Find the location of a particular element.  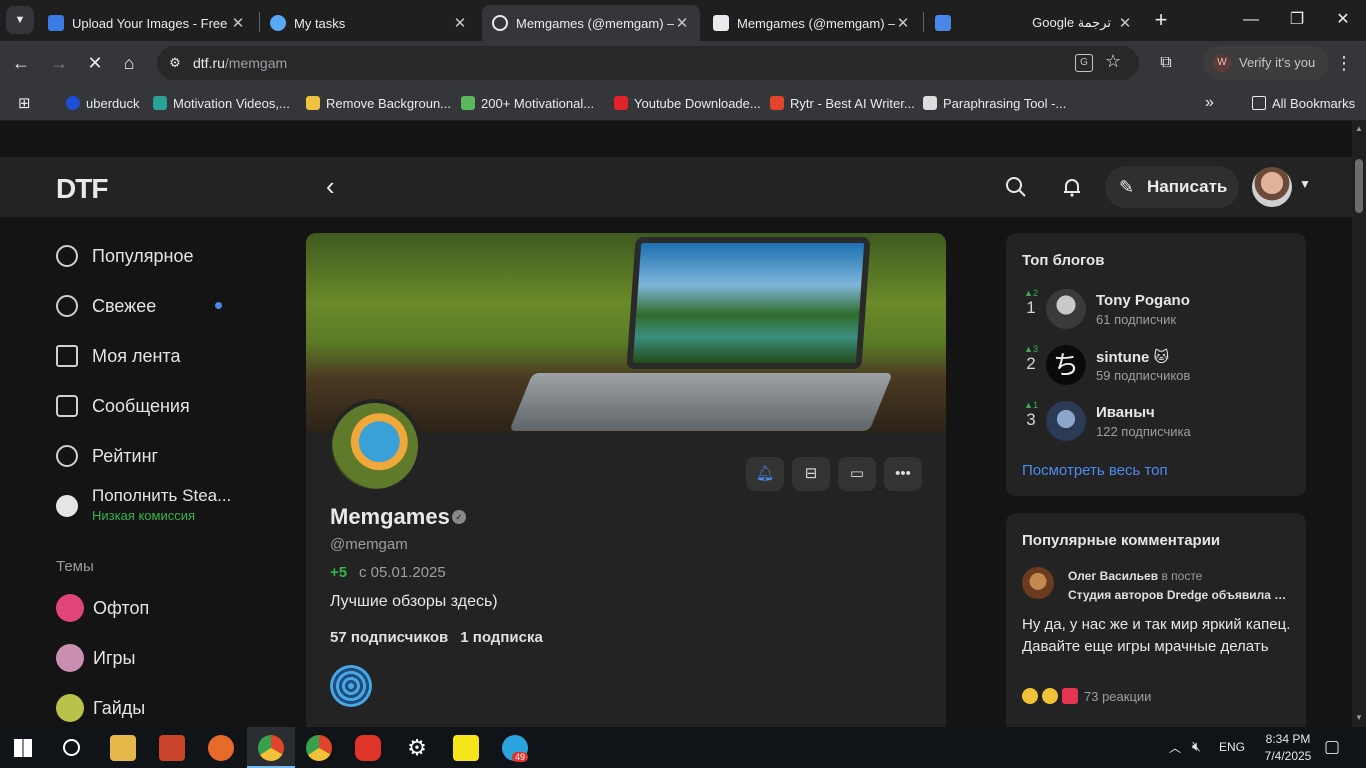

scroll-down-icon: ▼ is located at coordinates (1359, 717).